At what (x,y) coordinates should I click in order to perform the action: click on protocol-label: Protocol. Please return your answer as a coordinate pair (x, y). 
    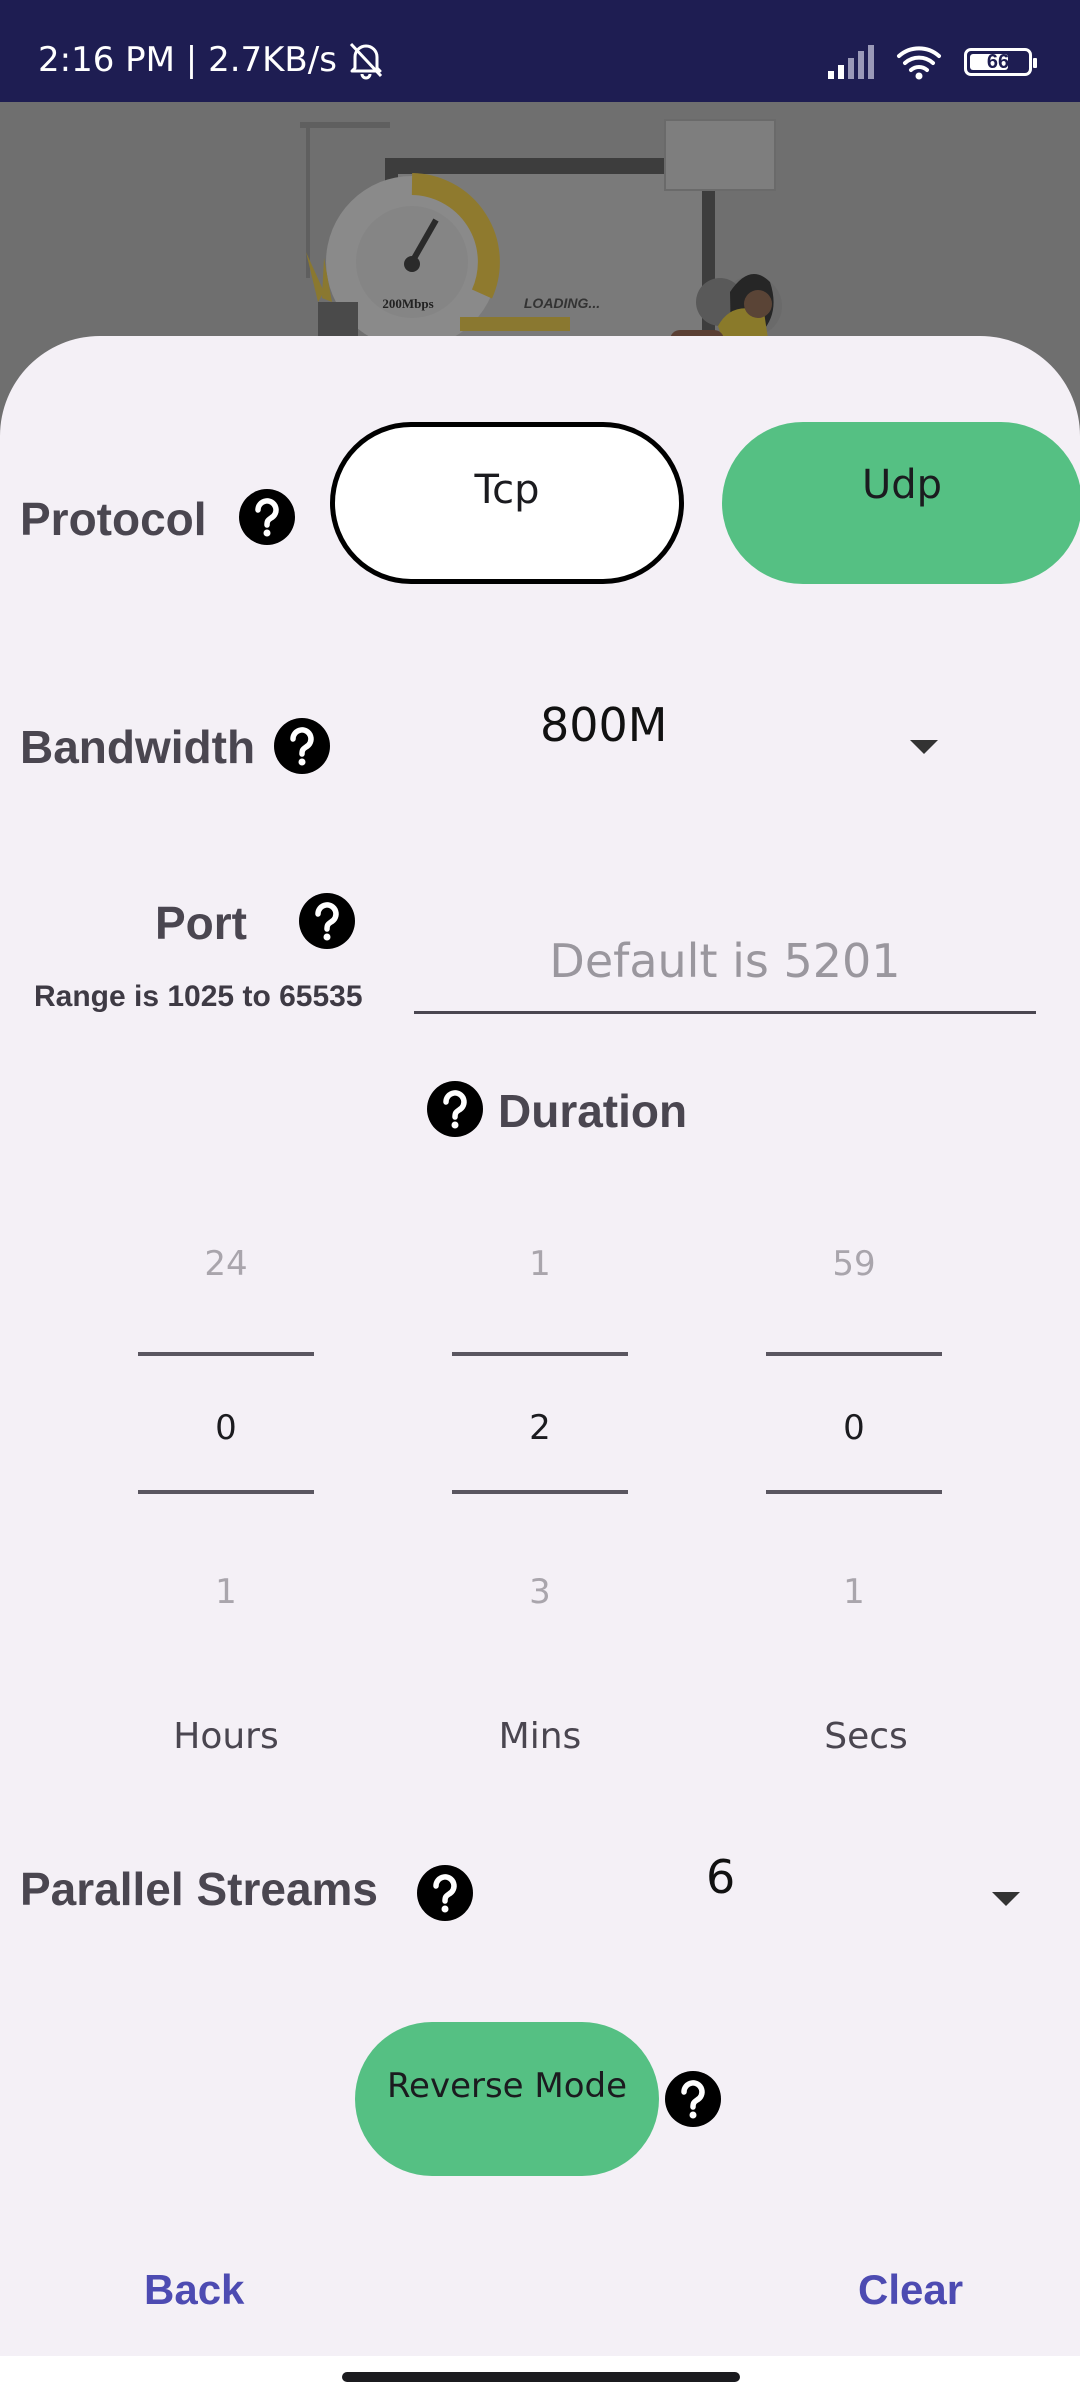
    Looking at the image, I should click on (113, 519).